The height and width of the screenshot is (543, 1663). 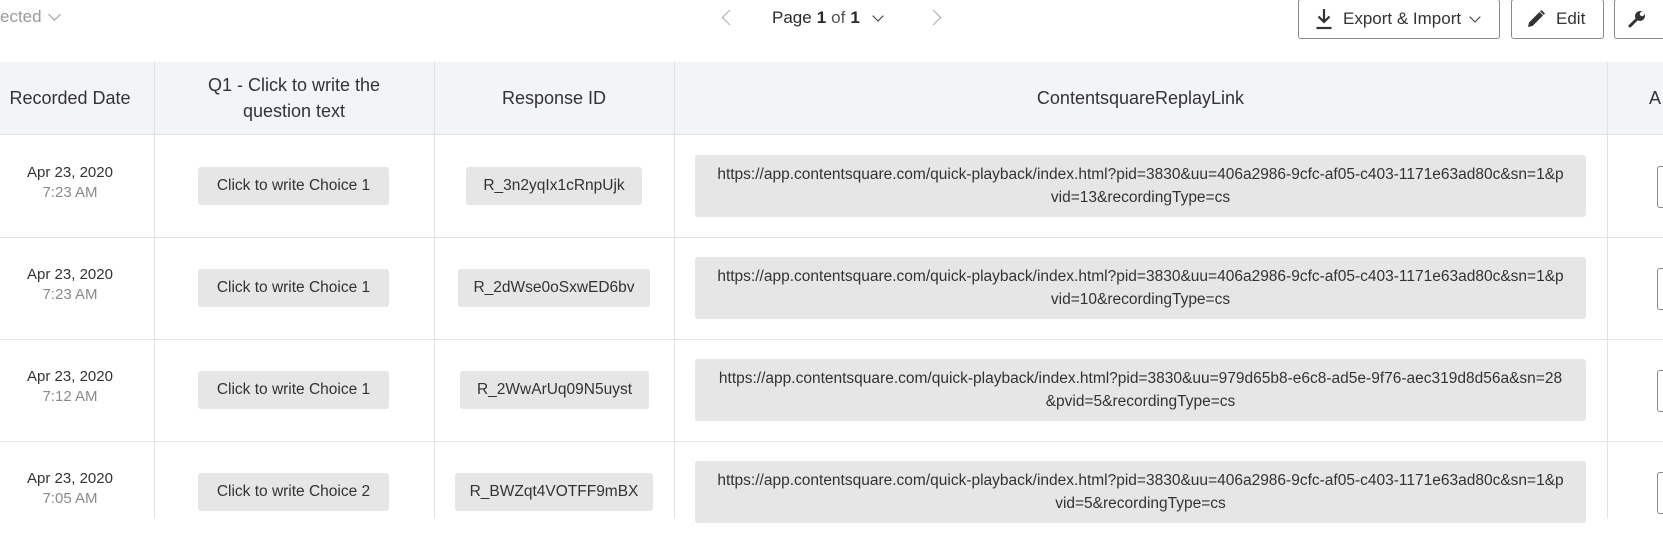 I want to click on recorded-date-cell: Apr 23, 2020 7:05 AM, so click(x=70, y=488).